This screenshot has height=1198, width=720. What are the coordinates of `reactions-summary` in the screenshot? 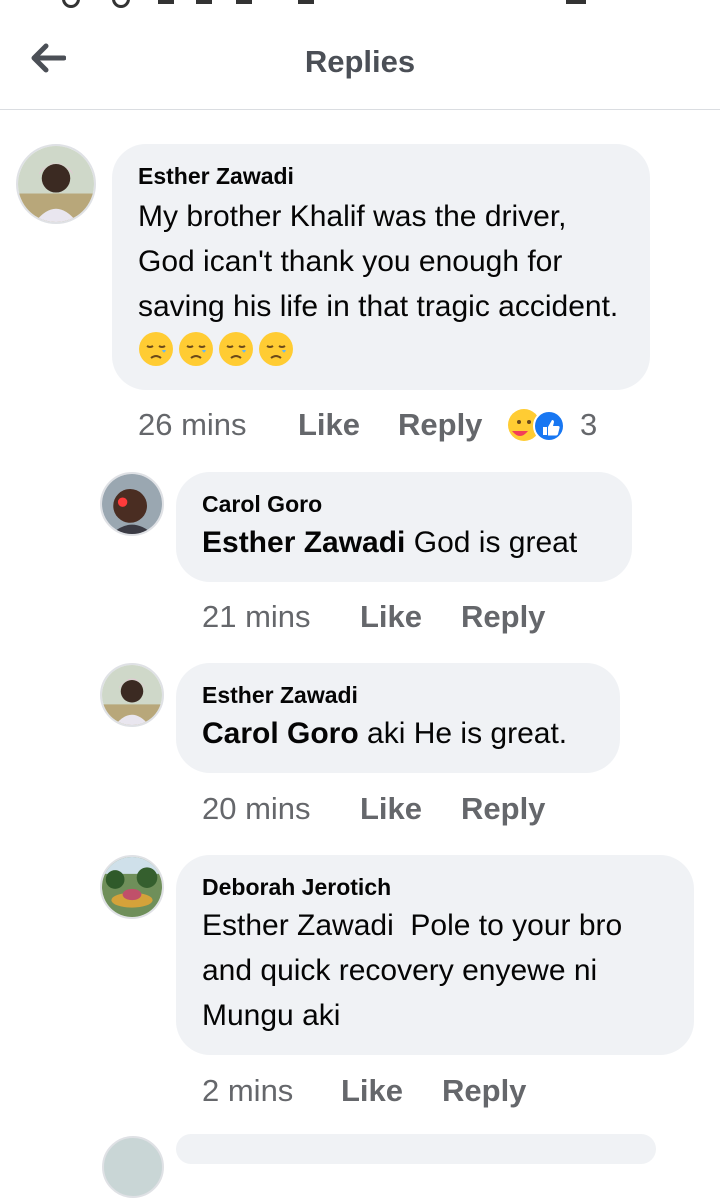 It's located at (536, 425).